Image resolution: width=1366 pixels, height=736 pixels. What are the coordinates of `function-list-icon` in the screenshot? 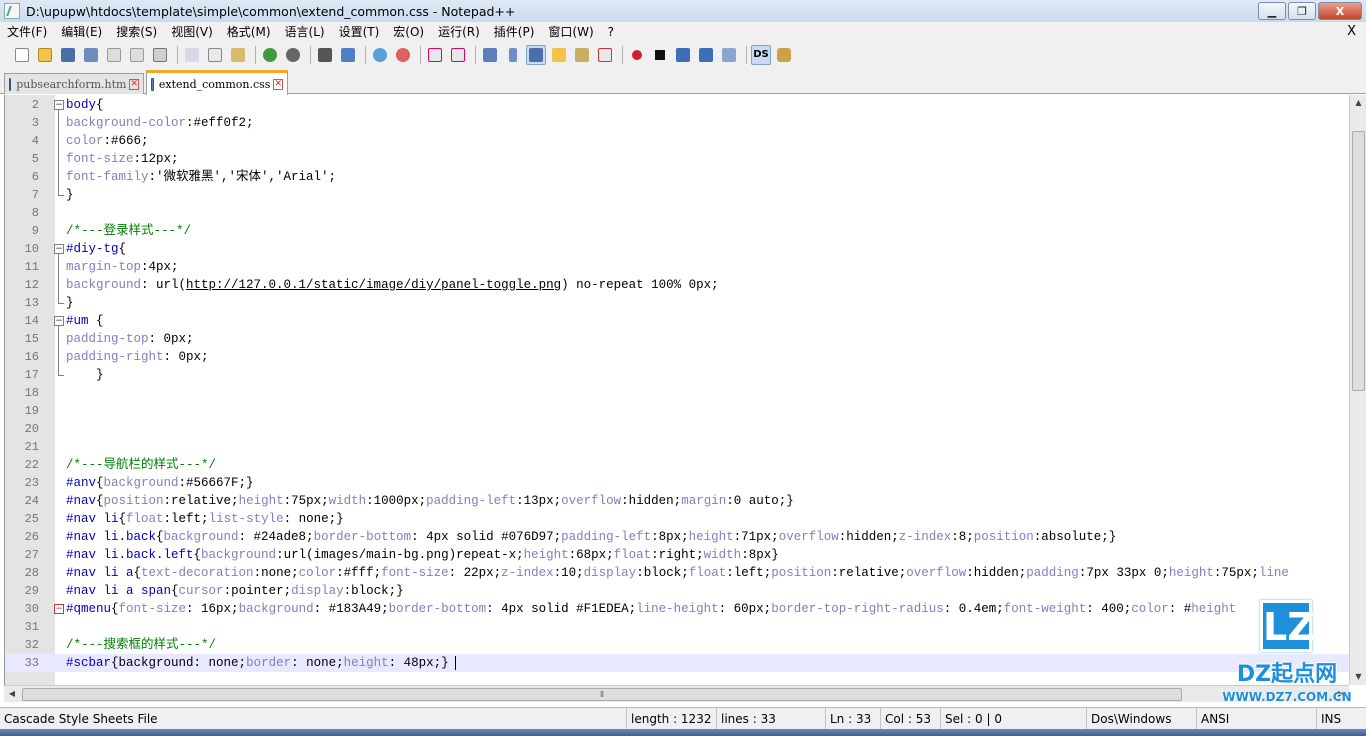 It's located at (605, 55).